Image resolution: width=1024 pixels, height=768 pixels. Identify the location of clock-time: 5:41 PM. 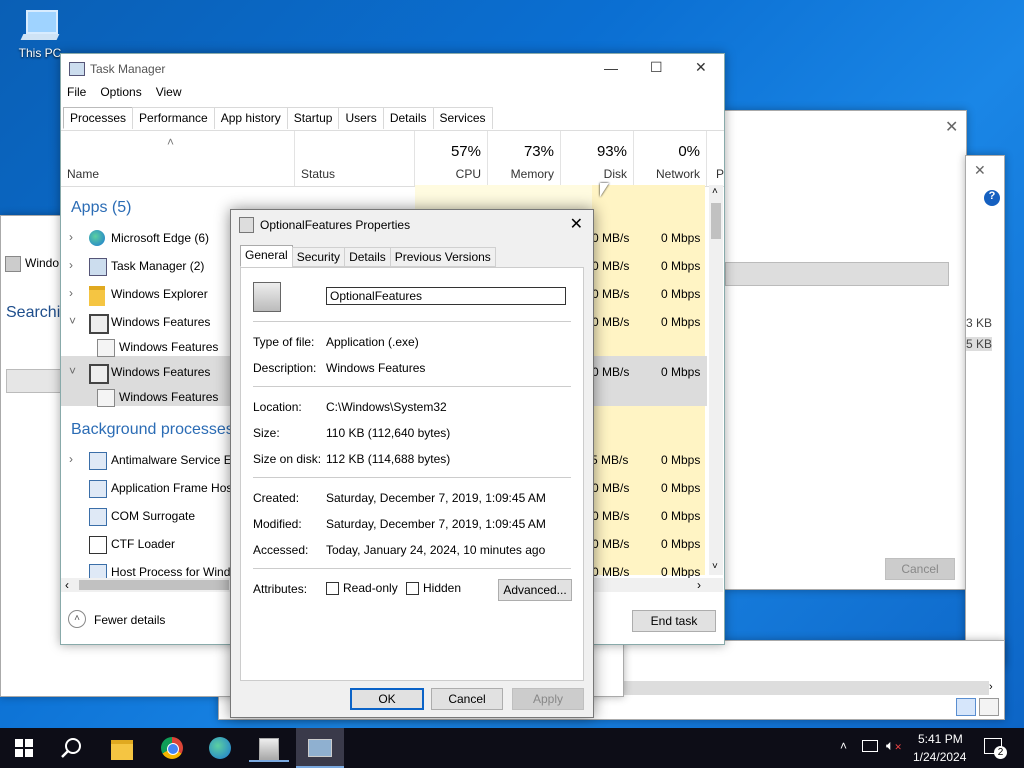
(940, 739).